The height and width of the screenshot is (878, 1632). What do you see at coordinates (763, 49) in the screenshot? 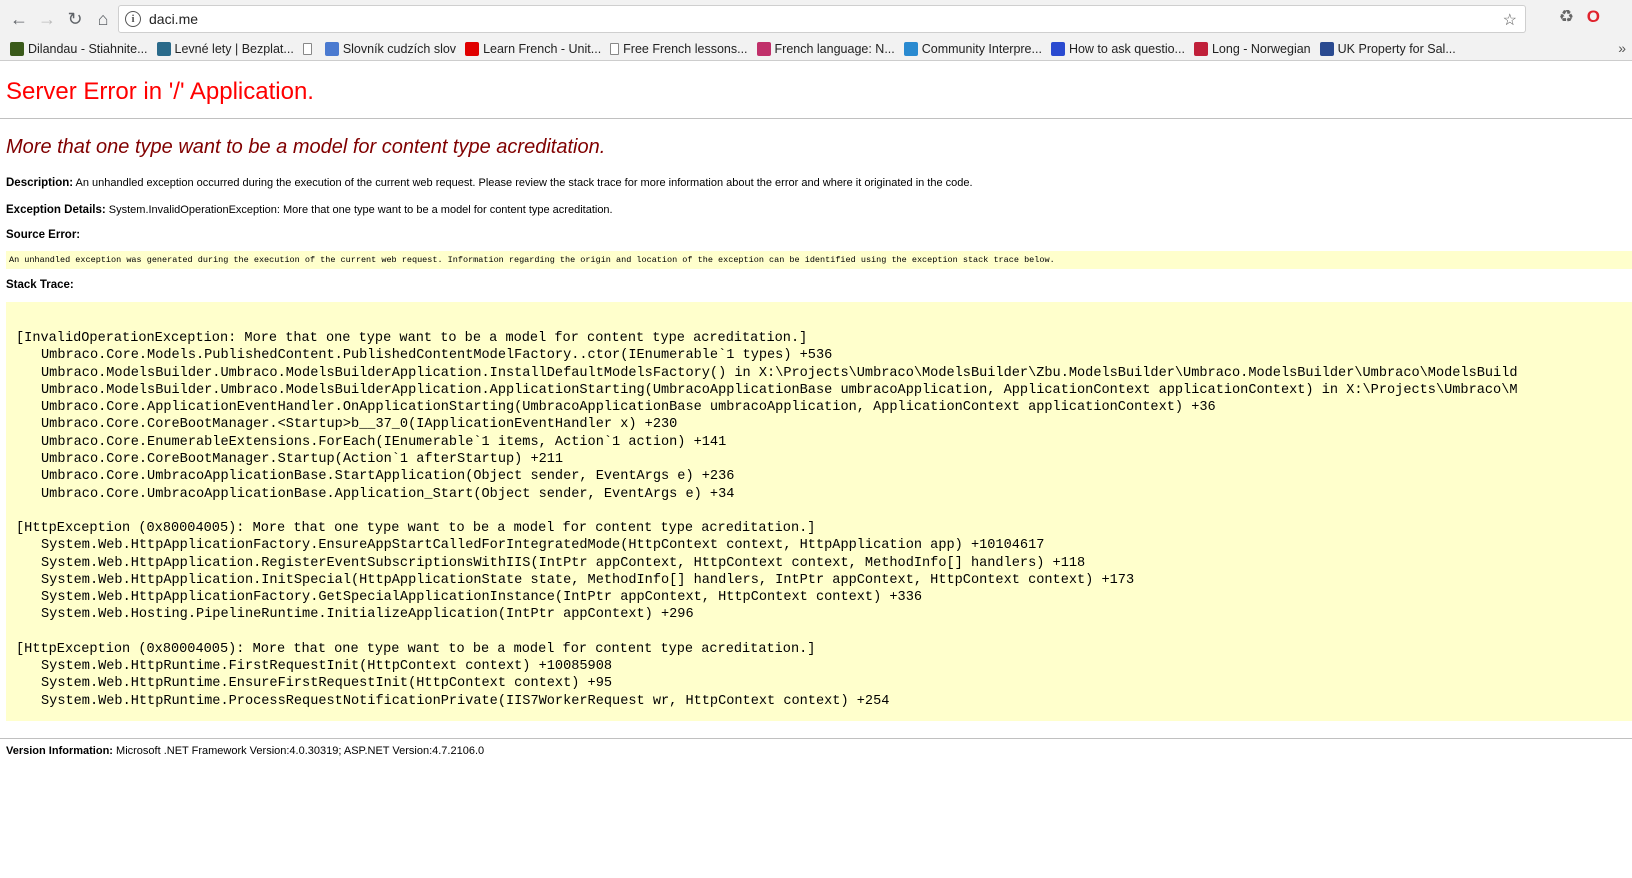
I see `feather-icon` at bounding box center [763, 49].